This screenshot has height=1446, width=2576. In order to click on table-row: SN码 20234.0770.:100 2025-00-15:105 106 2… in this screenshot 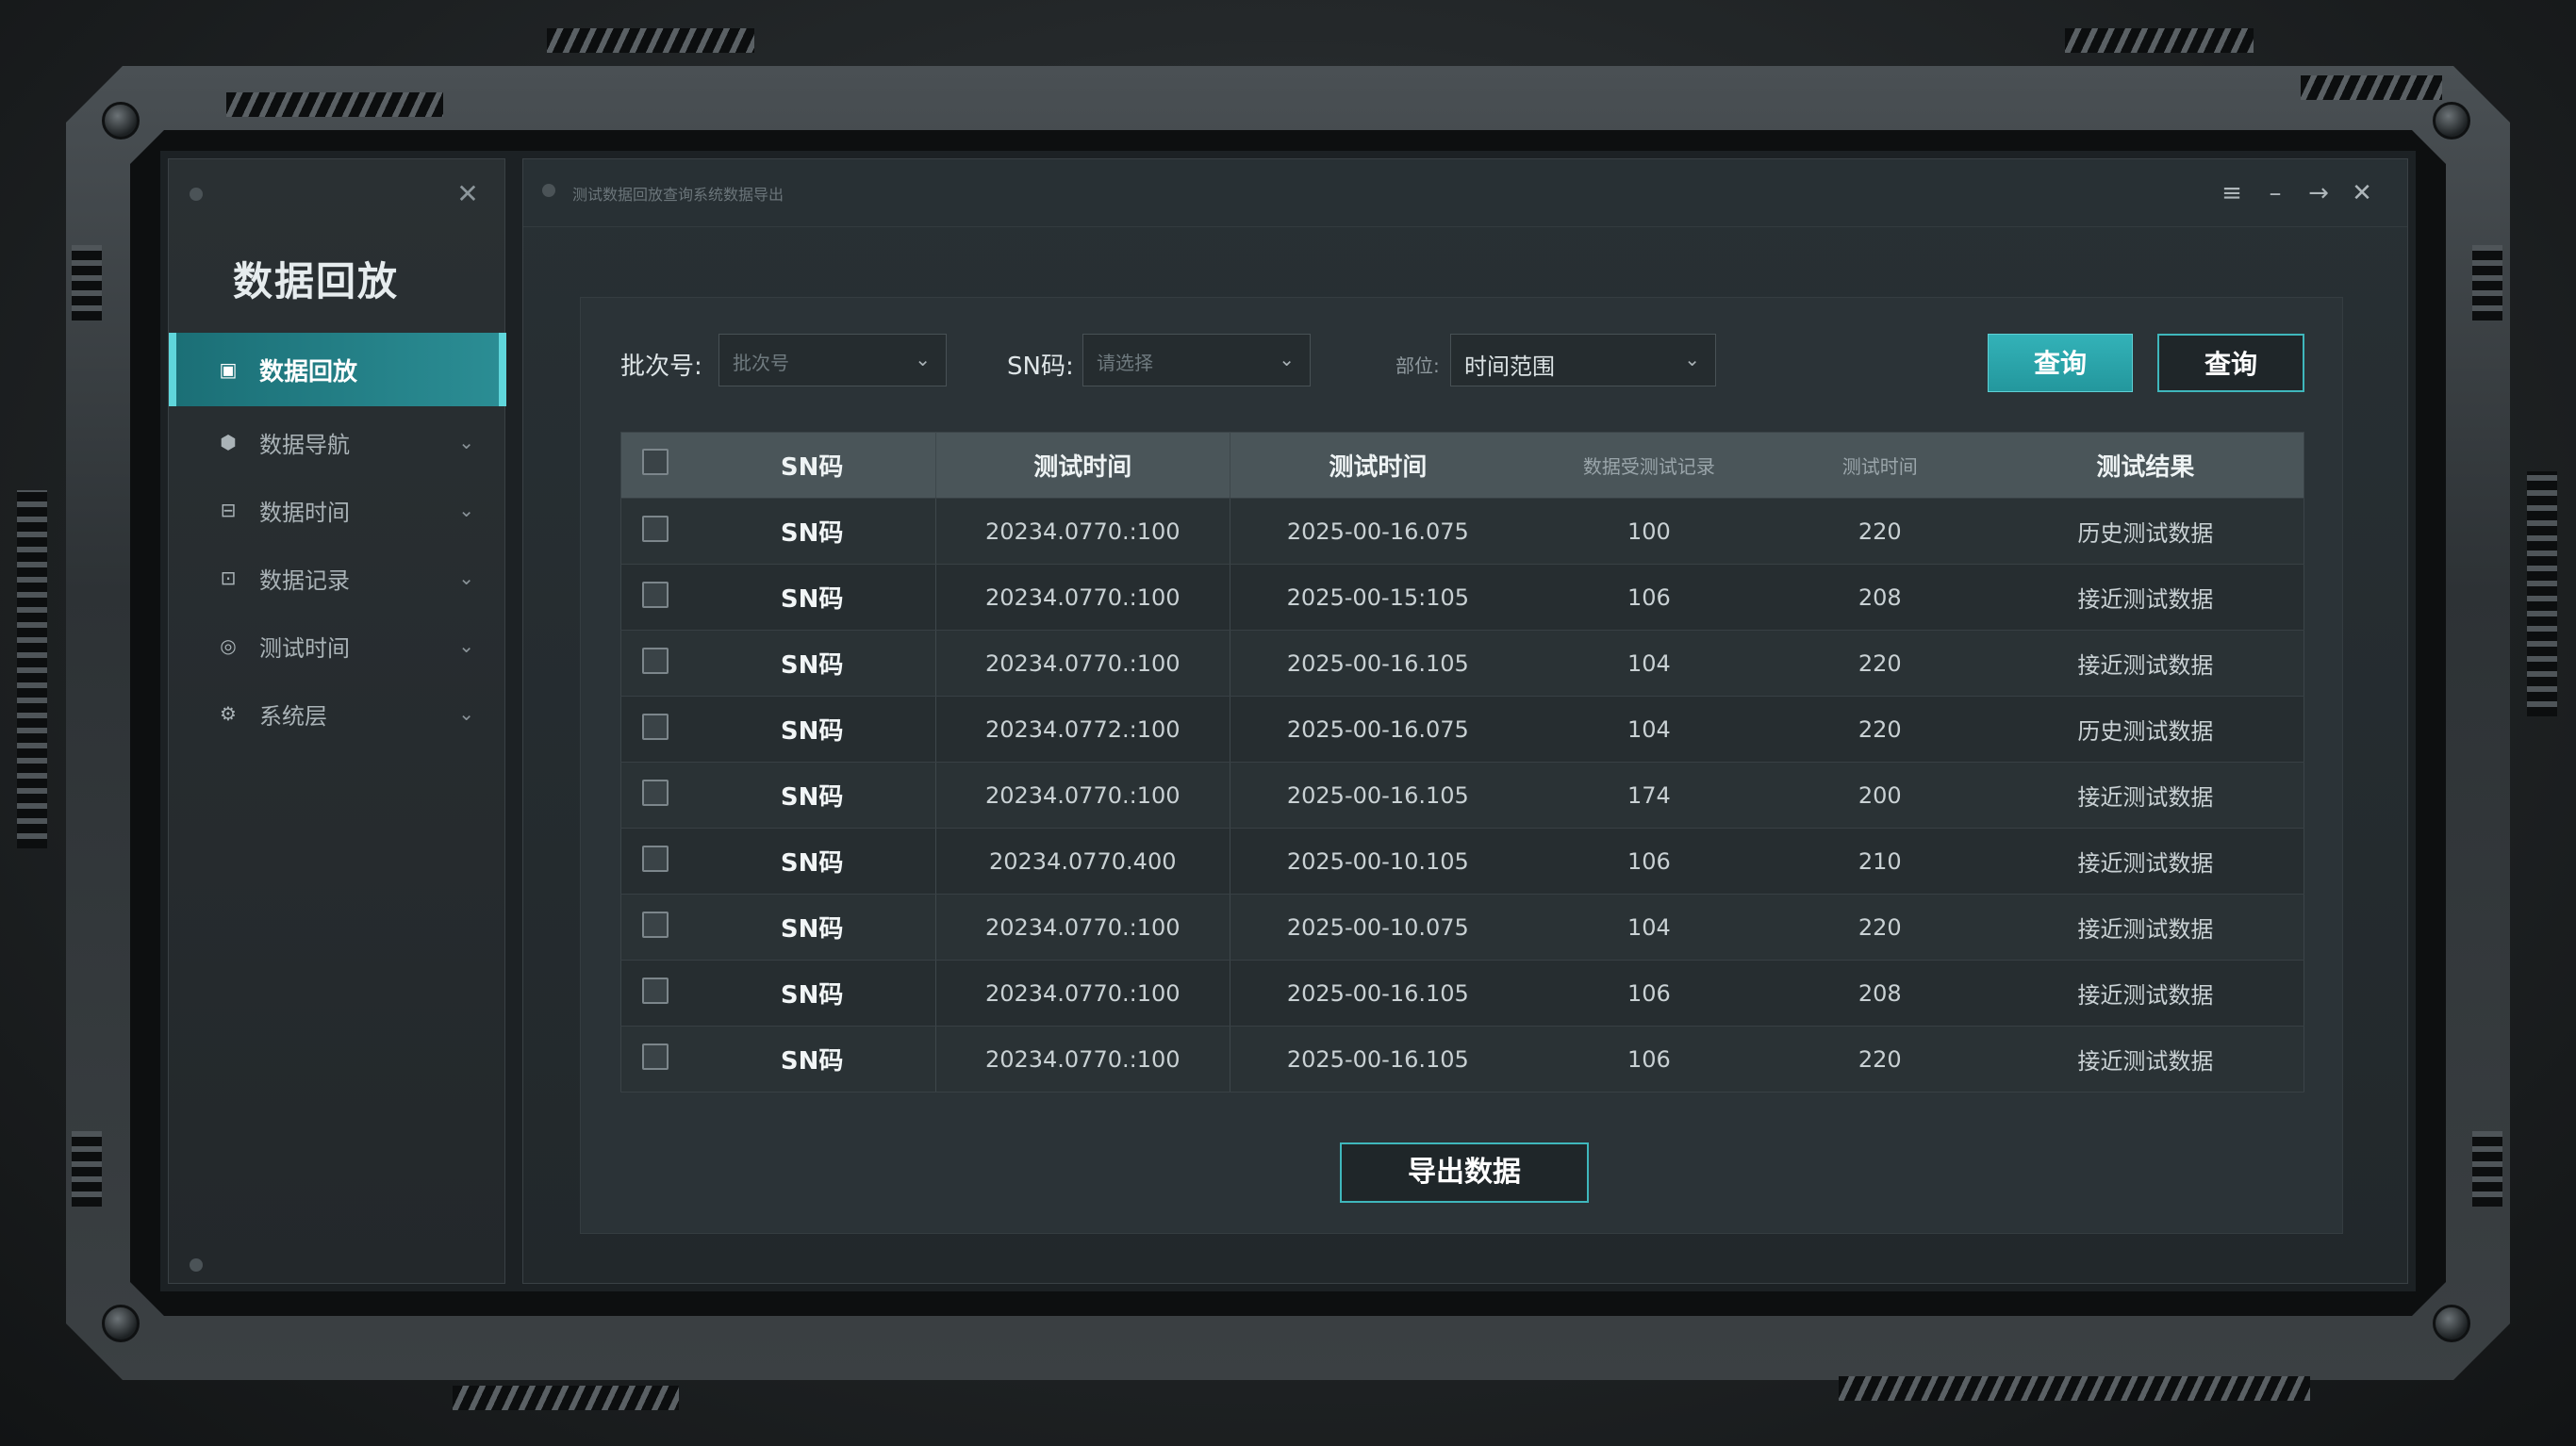, I will do `click(1462, 597)`.